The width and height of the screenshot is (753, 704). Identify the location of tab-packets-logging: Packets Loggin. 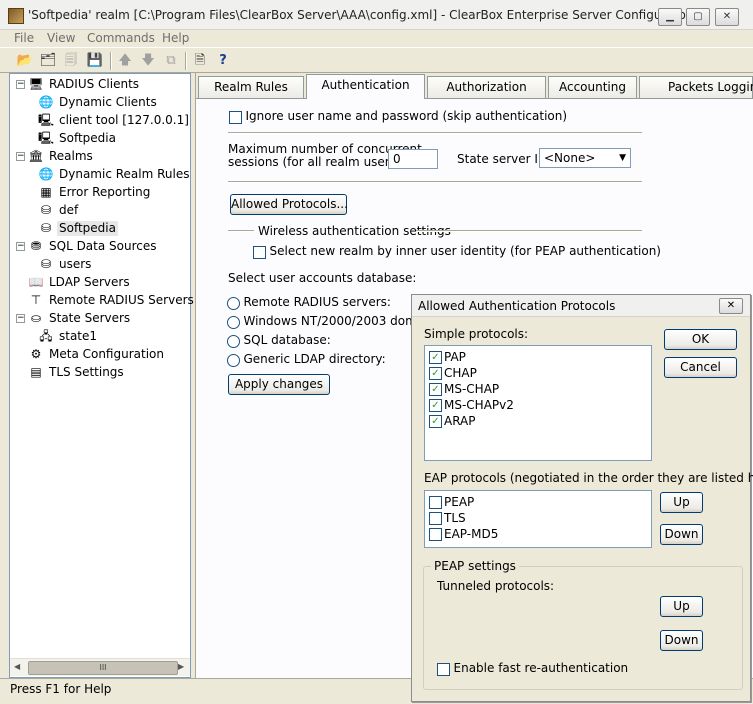
(696, 87).